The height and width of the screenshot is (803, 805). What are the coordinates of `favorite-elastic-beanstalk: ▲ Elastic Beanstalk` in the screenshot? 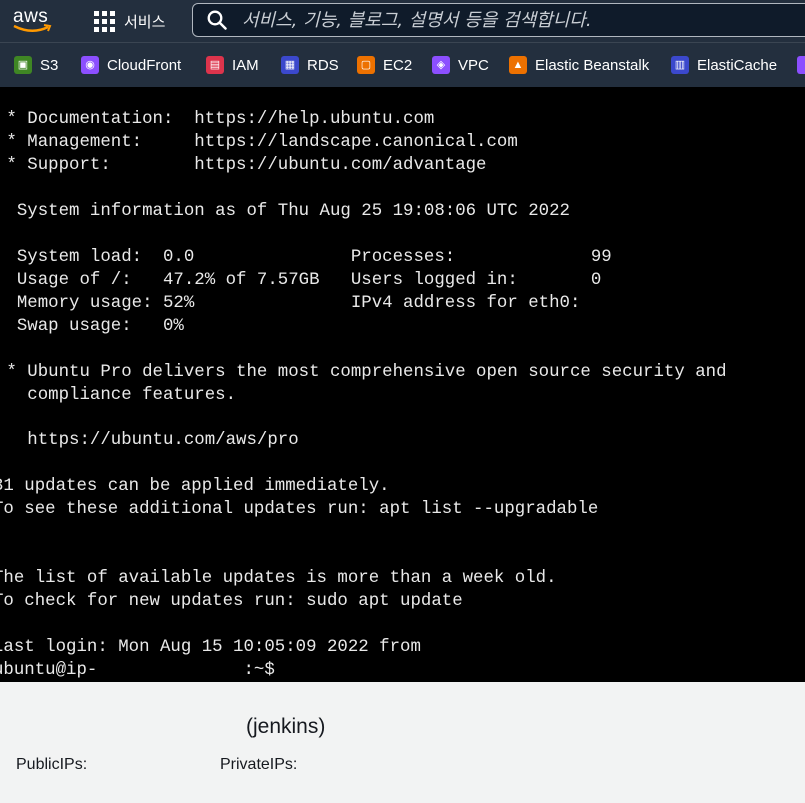 It's located at (579, 65).